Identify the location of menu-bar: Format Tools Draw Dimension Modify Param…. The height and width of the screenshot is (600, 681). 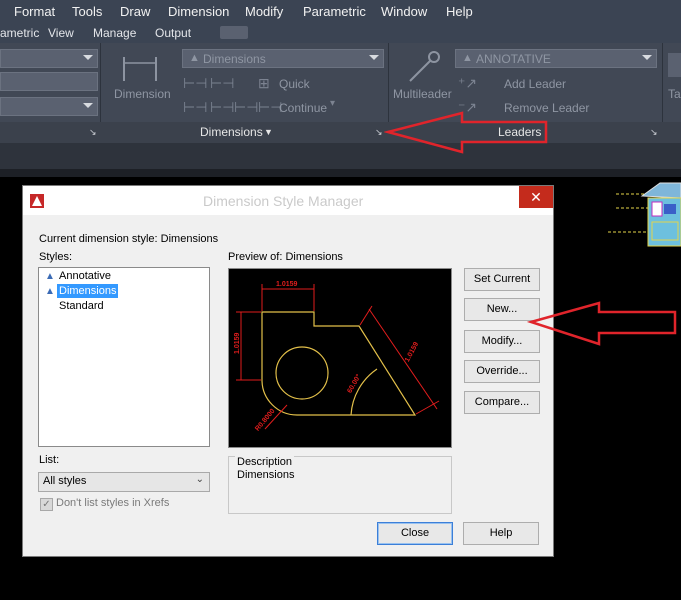
(340, 11).